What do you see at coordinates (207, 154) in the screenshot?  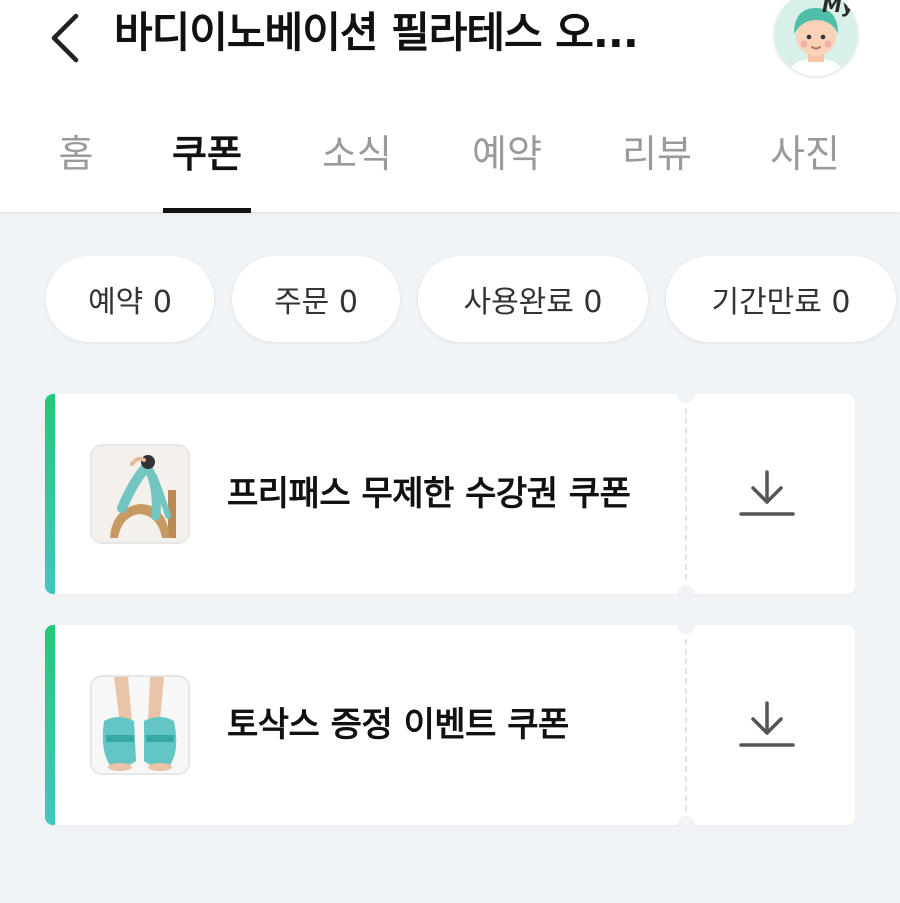 I see `tab-coupon: 쿠폰` at bounding box center [207, 154].